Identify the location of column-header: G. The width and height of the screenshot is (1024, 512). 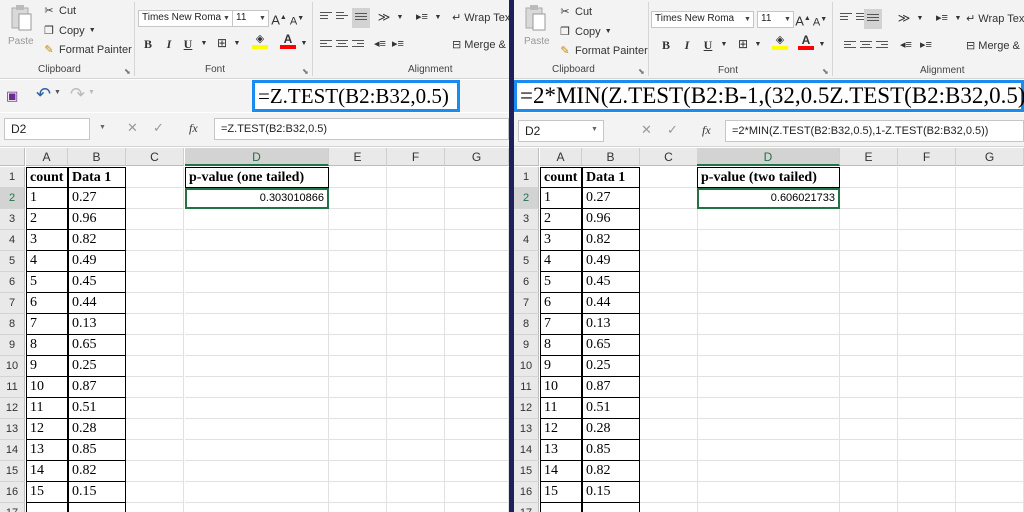
(990, 157).